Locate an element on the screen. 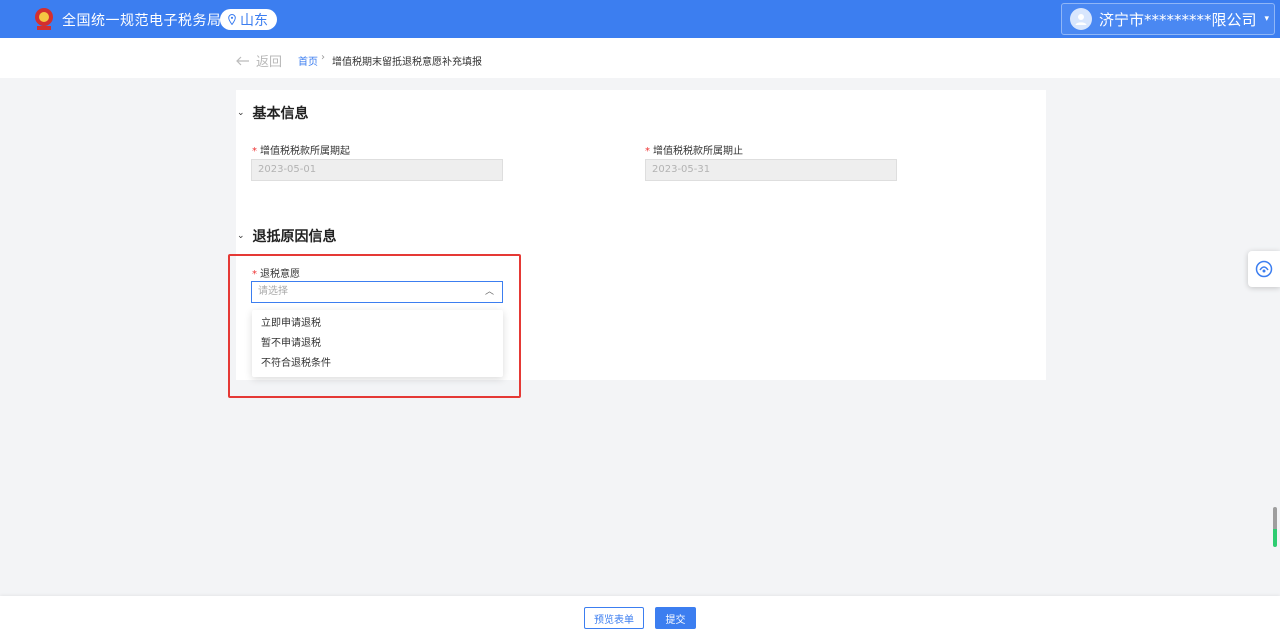  breadcrumb: 返回 首页 › 增值税期末留抵退税意愿补充填报 is located at coordinates (640, 58).